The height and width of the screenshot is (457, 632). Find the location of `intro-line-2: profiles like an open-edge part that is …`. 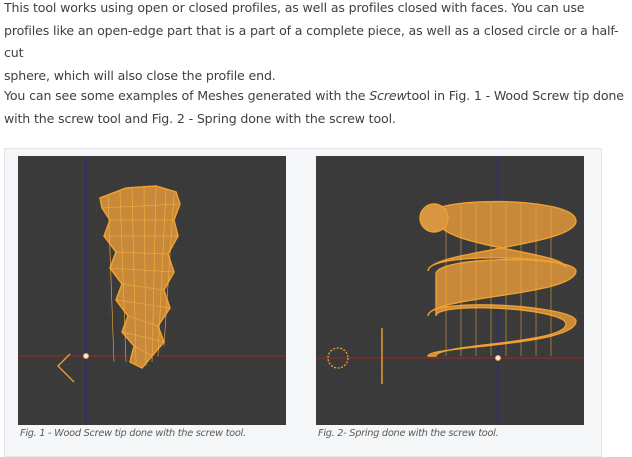

intro-line-2: profiles like an open-edge part that is … is located at coordinates (311, 41).